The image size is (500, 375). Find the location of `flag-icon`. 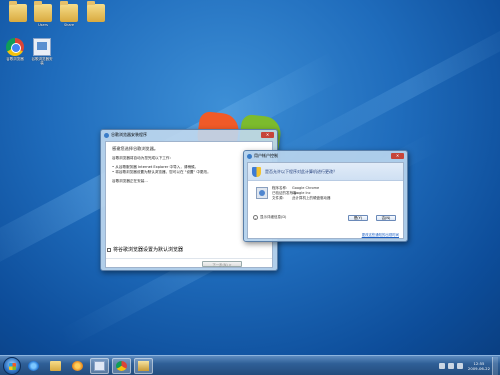

flag-icon is located at coordinates (459, 366).